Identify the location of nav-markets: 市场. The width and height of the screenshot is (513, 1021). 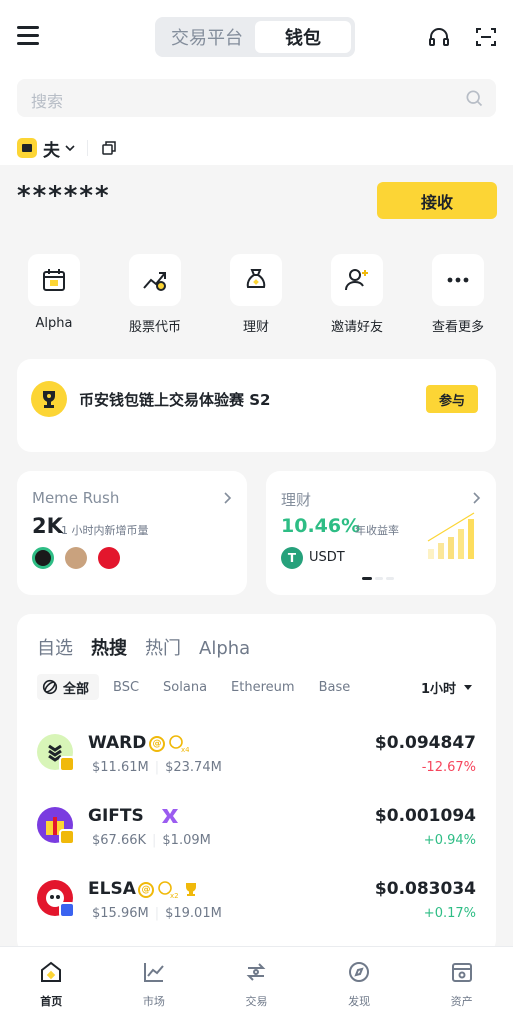
(154, 984).